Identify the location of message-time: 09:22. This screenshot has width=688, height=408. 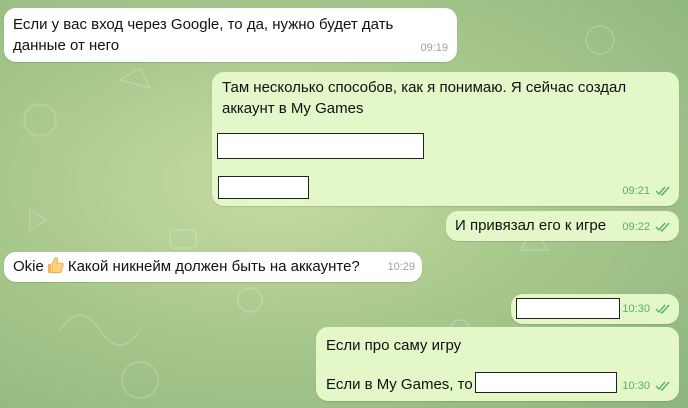
(636, 227).